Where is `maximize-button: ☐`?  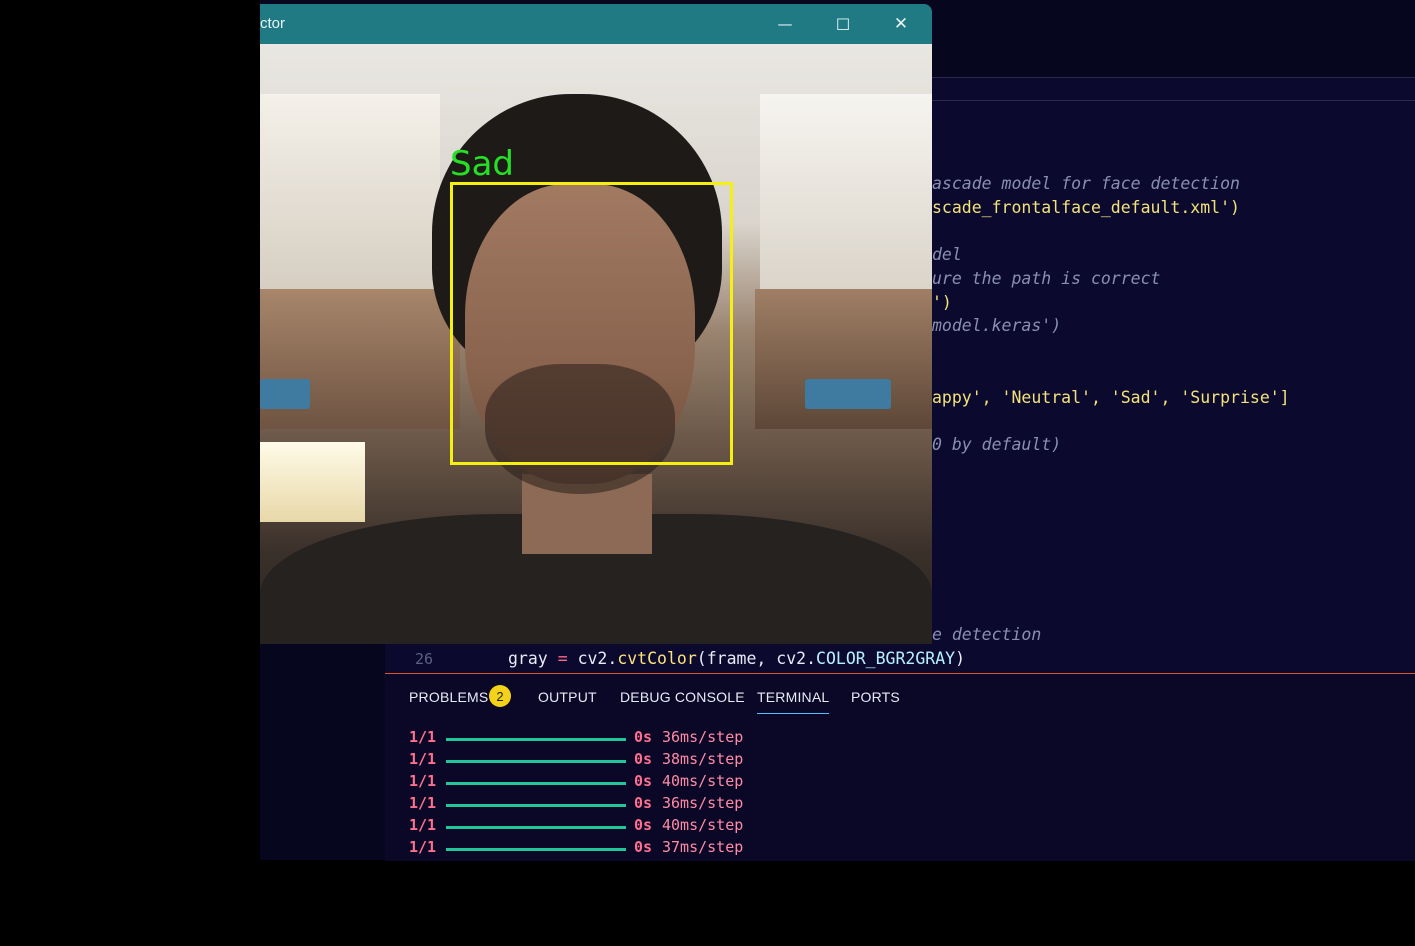
maximize-button: ☐ is located at coordinates (843, 24).